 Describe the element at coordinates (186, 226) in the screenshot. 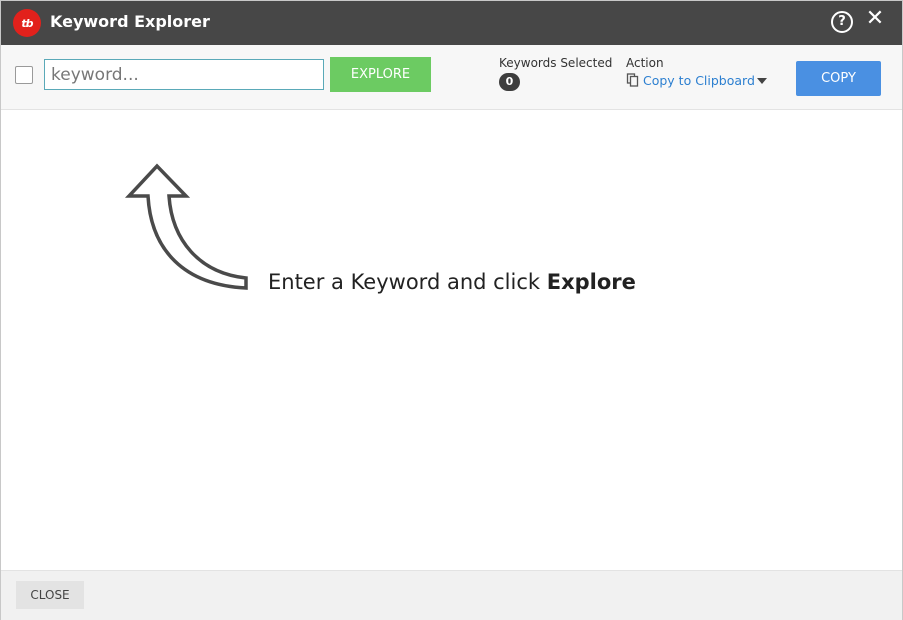

I see `curved-arrow-up-icon` at that location.